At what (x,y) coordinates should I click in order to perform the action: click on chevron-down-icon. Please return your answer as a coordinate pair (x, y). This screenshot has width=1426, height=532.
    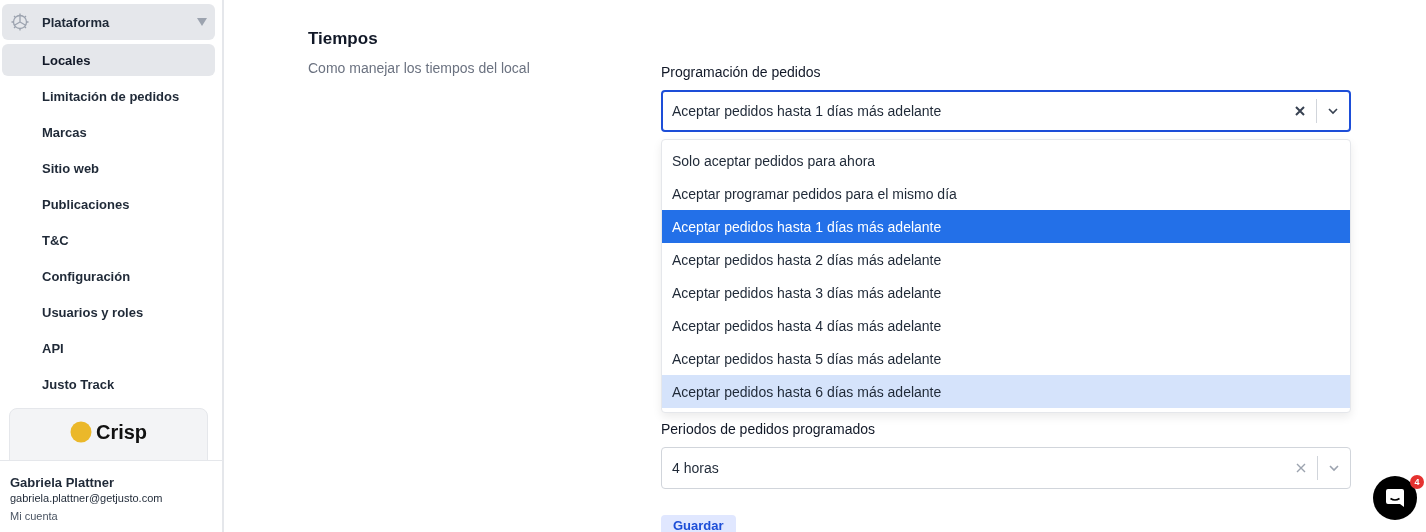
    Looking at the image, I should click on (1333, 111).